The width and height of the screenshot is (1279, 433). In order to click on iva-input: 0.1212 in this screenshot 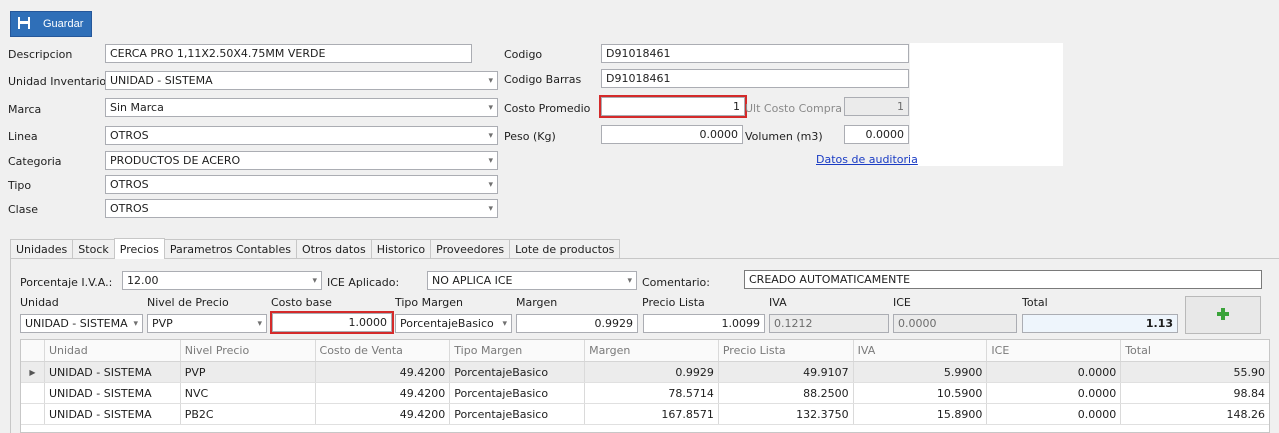, I will do `click(829, 323)`.